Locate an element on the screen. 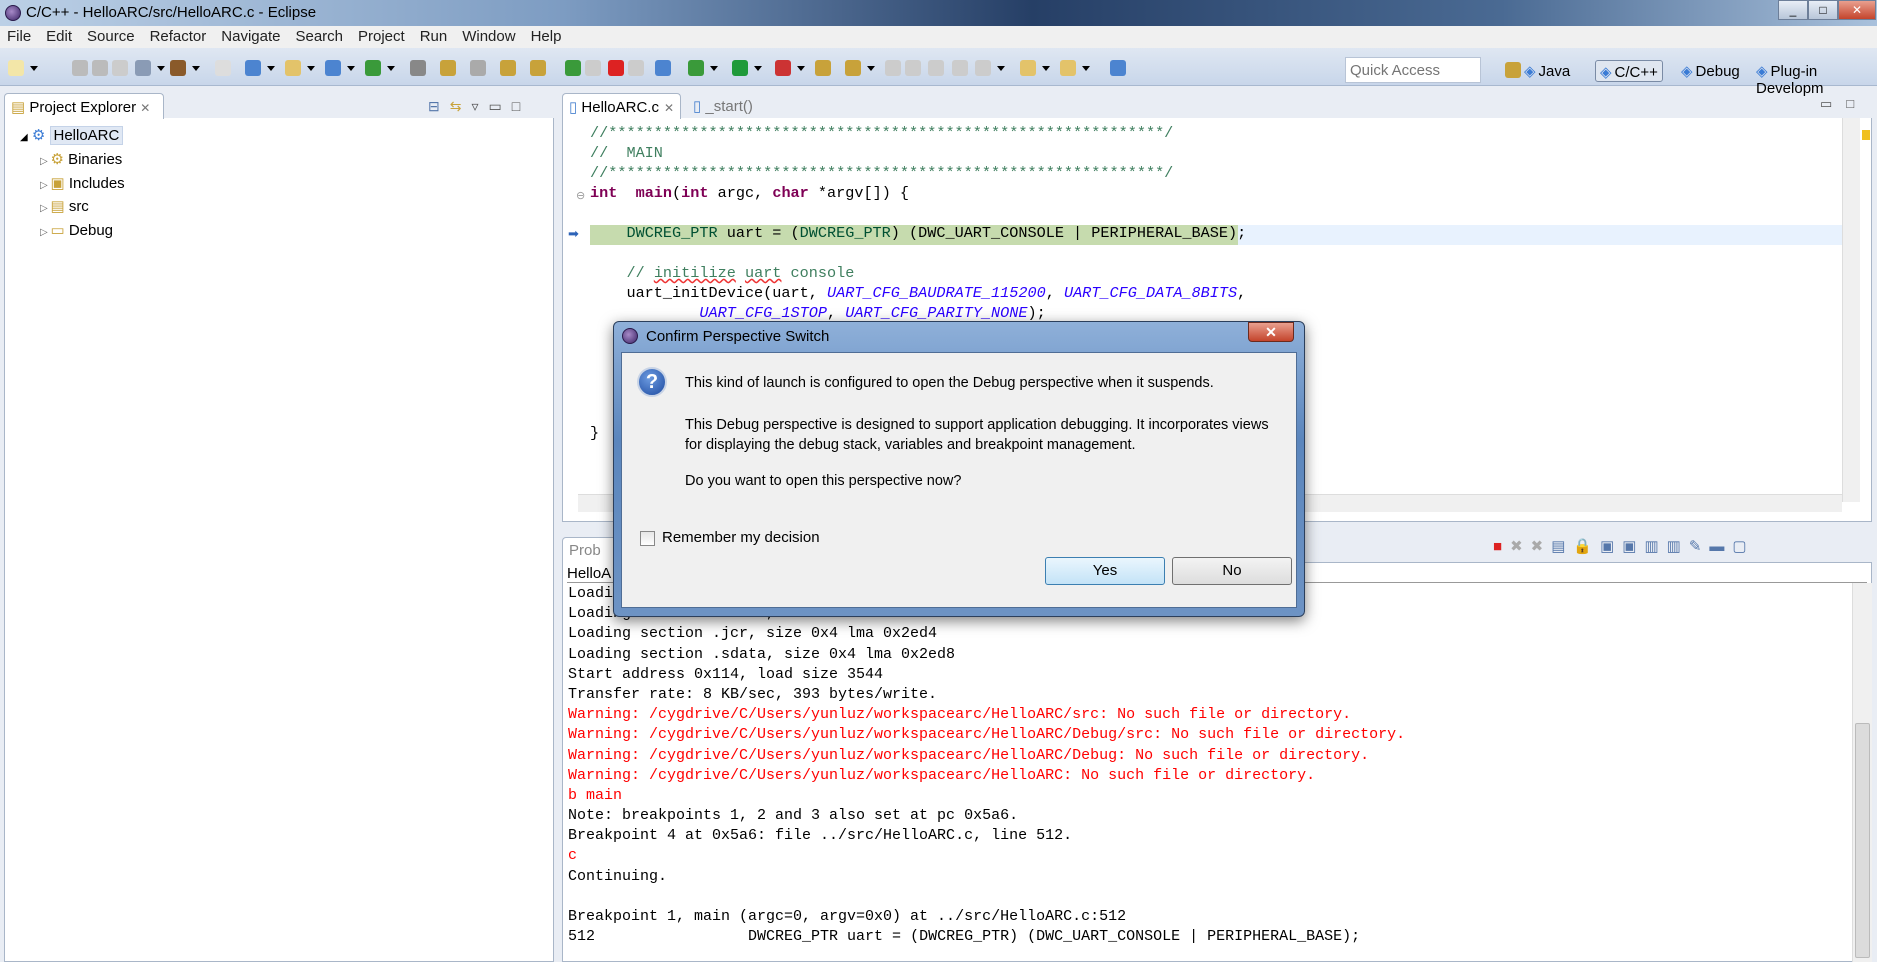 Image resolution: width=1877 pixels, height=962 pixels. step-into-icon is located at coordinates (538, 68).